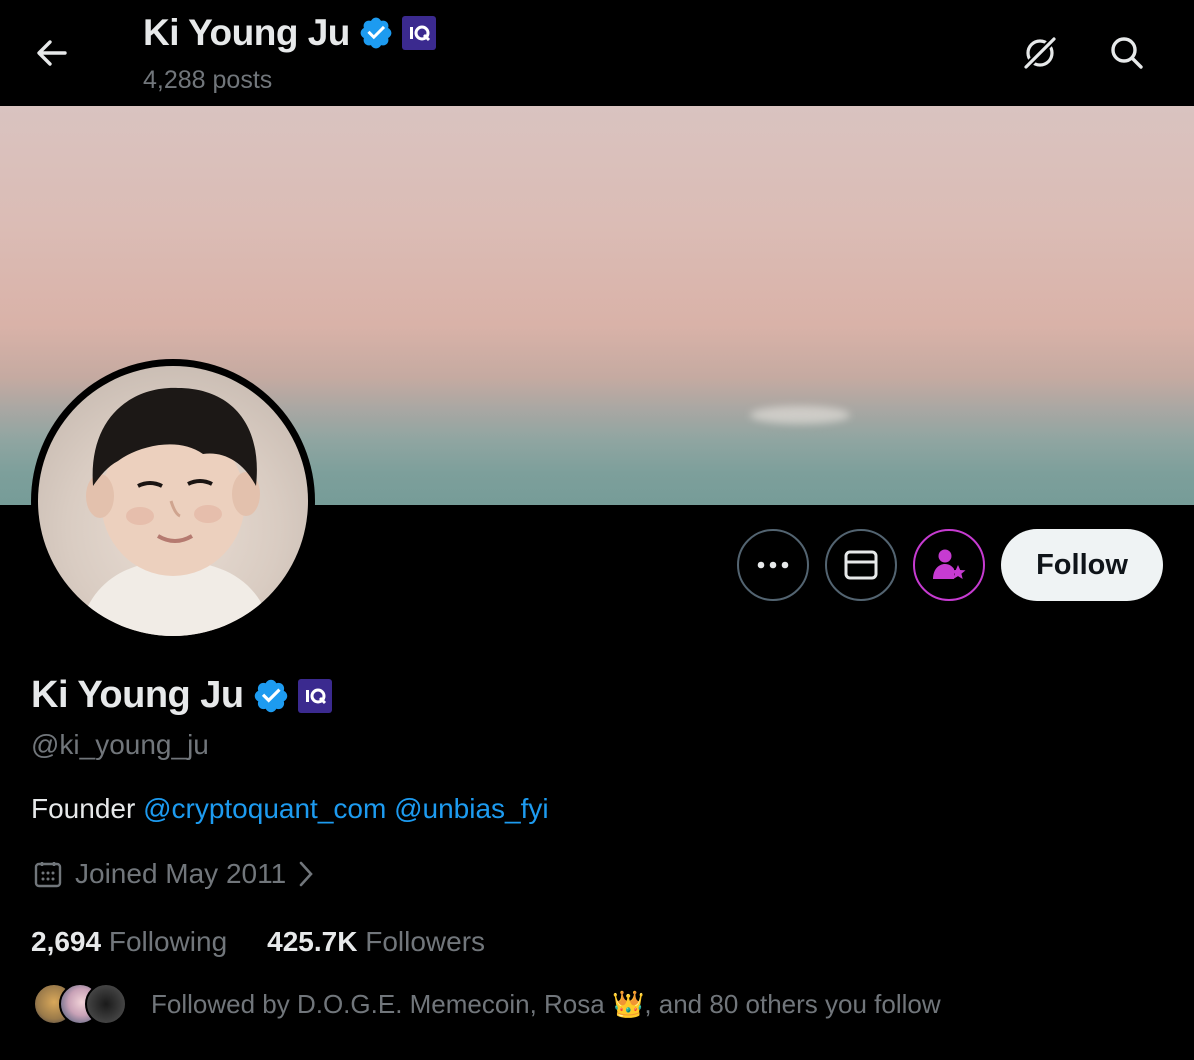 This screenshot has height=1060, width=1194. I want to click on joined-date: Joined May 2011, so click(173, 874).